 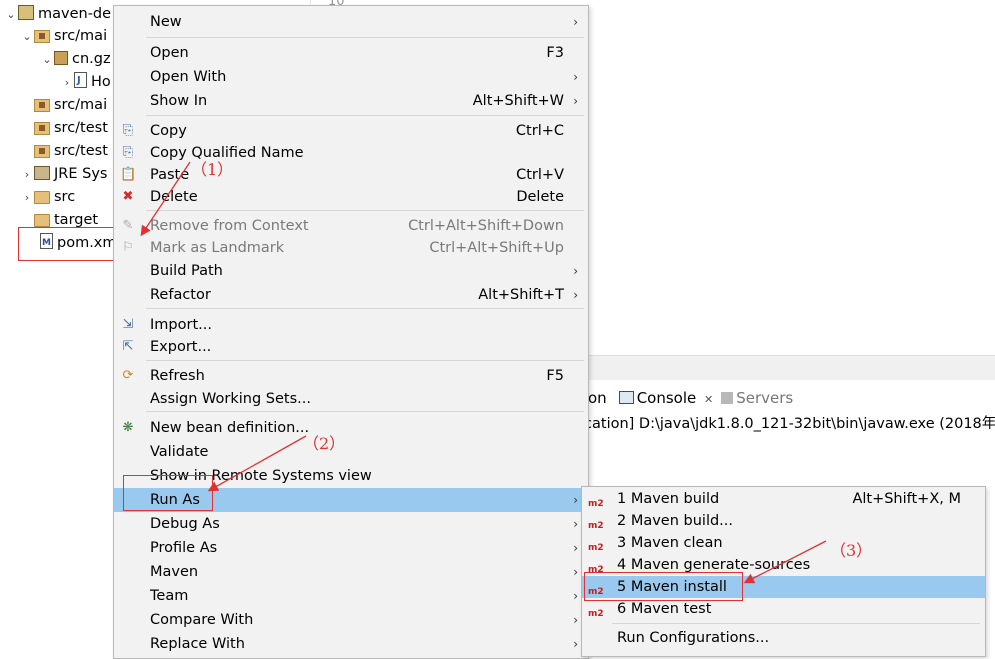 What do you see at coordinates (351, 295) in the screenshot?
I see `menu-item-refactor: Refactor Alt+Shift+T ›` at bounding box center [351, 295].